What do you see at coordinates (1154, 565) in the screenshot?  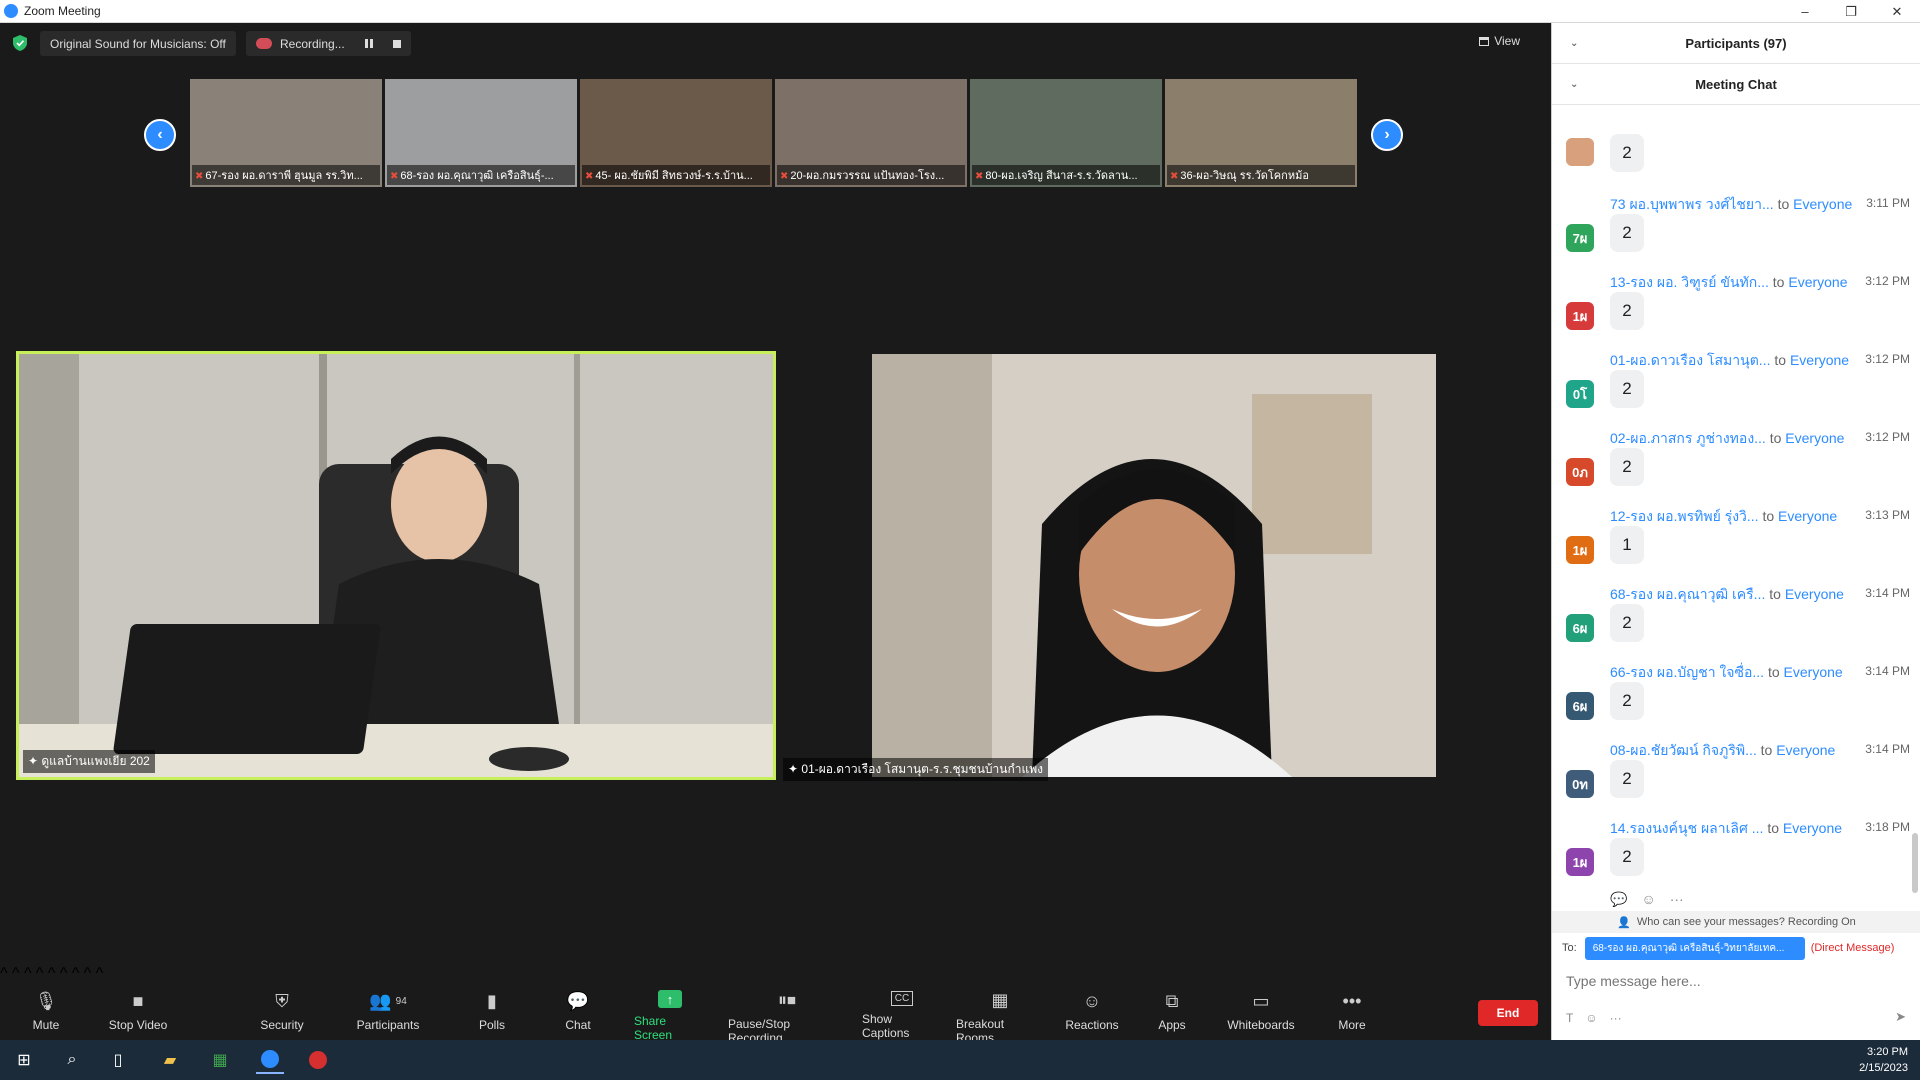 I see `participant-video` at bounding box center [1154, 565].